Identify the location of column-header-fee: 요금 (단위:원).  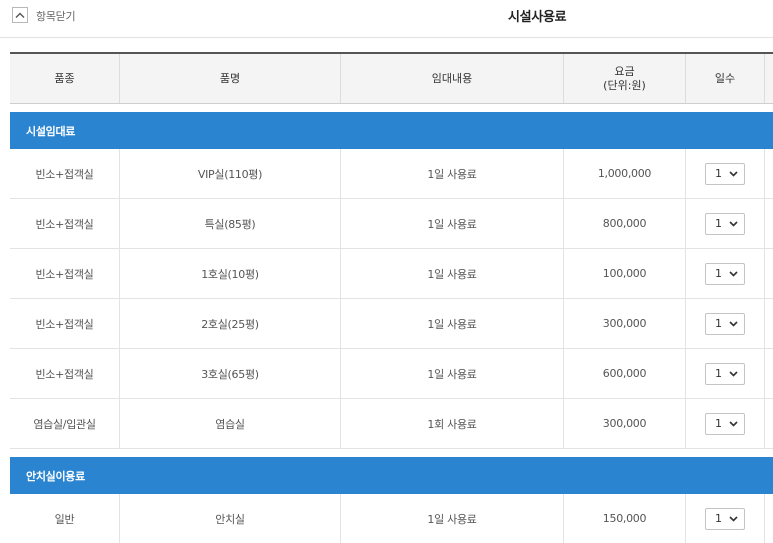
(625, 78).